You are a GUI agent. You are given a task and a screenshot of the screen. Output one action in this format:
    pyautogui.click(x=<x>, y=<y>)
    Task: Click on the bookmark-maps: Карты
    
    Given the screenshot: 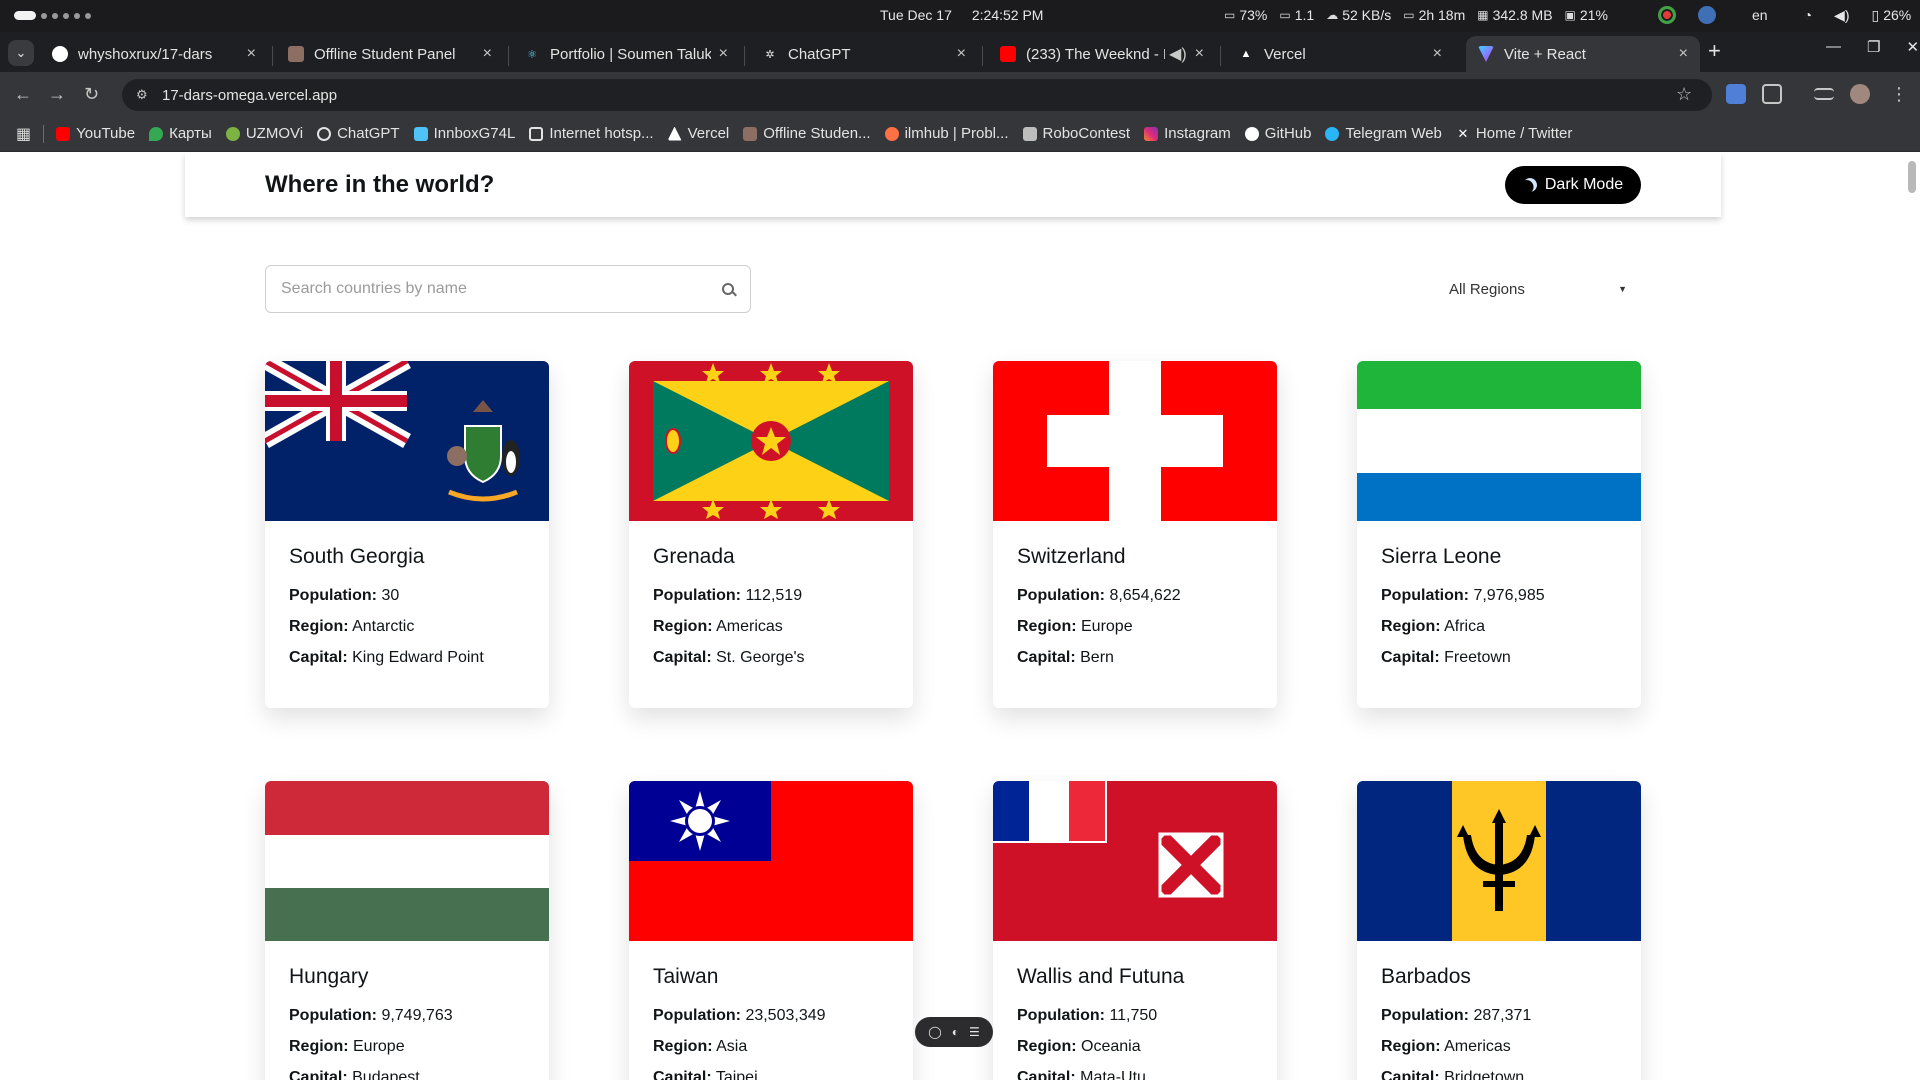 What is the action you would take?
    pyautogui.click(x=180, y=133)
    